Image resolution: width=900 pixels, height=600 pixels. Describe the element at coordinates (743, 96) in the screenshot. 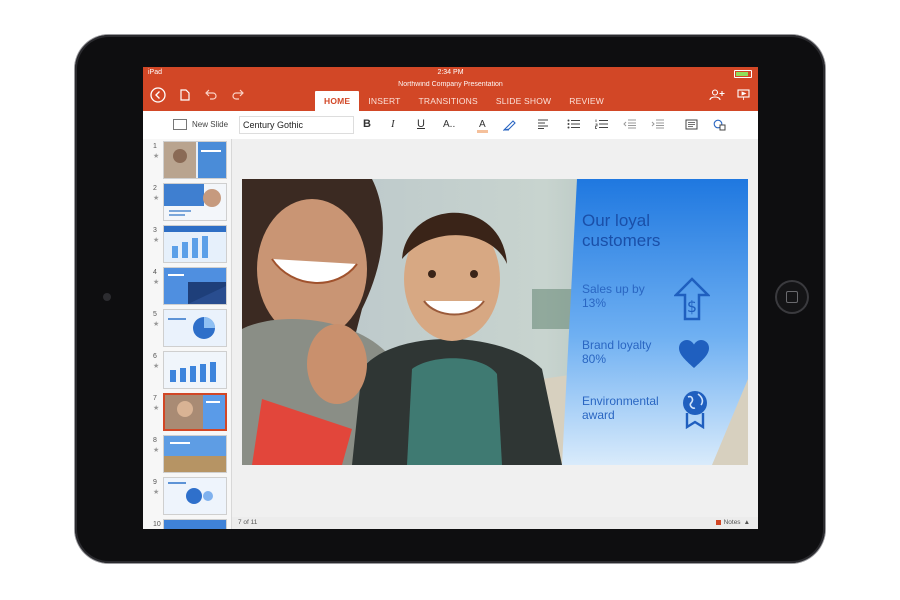

I see `present-icon` at that location.